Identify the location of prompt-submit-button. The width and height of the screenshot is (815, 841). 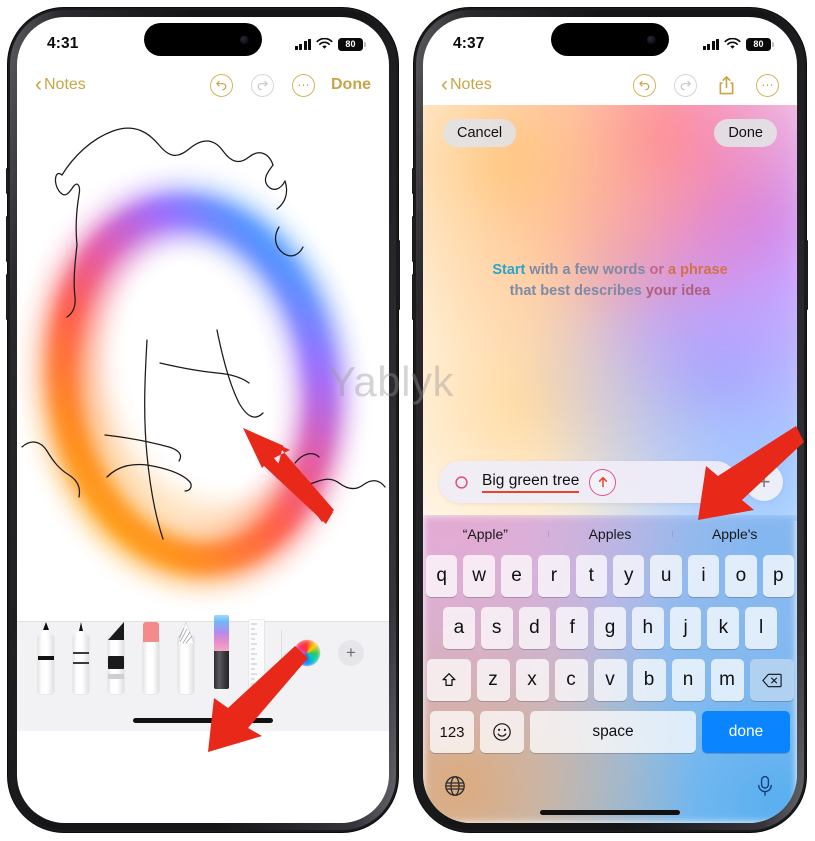
(603, 482).